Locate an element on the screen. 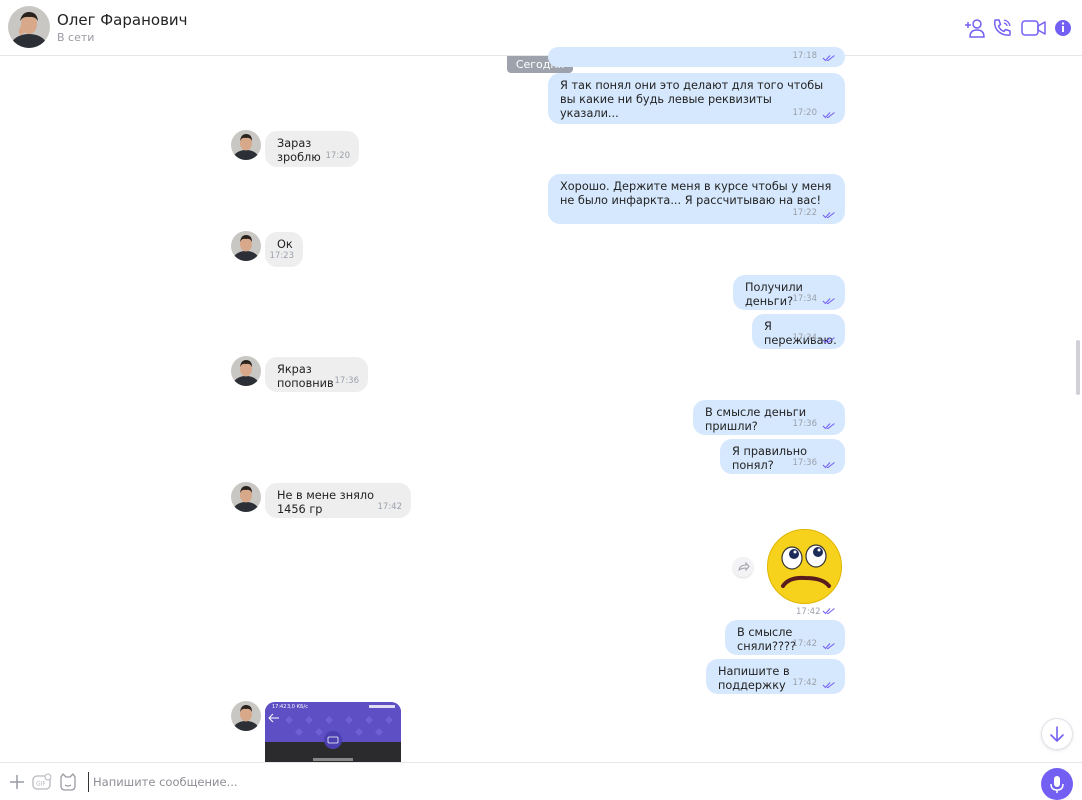 The width and height of the screenshot is (1082, 800). arrow-down-icon is located at coordinates (1057, 734).